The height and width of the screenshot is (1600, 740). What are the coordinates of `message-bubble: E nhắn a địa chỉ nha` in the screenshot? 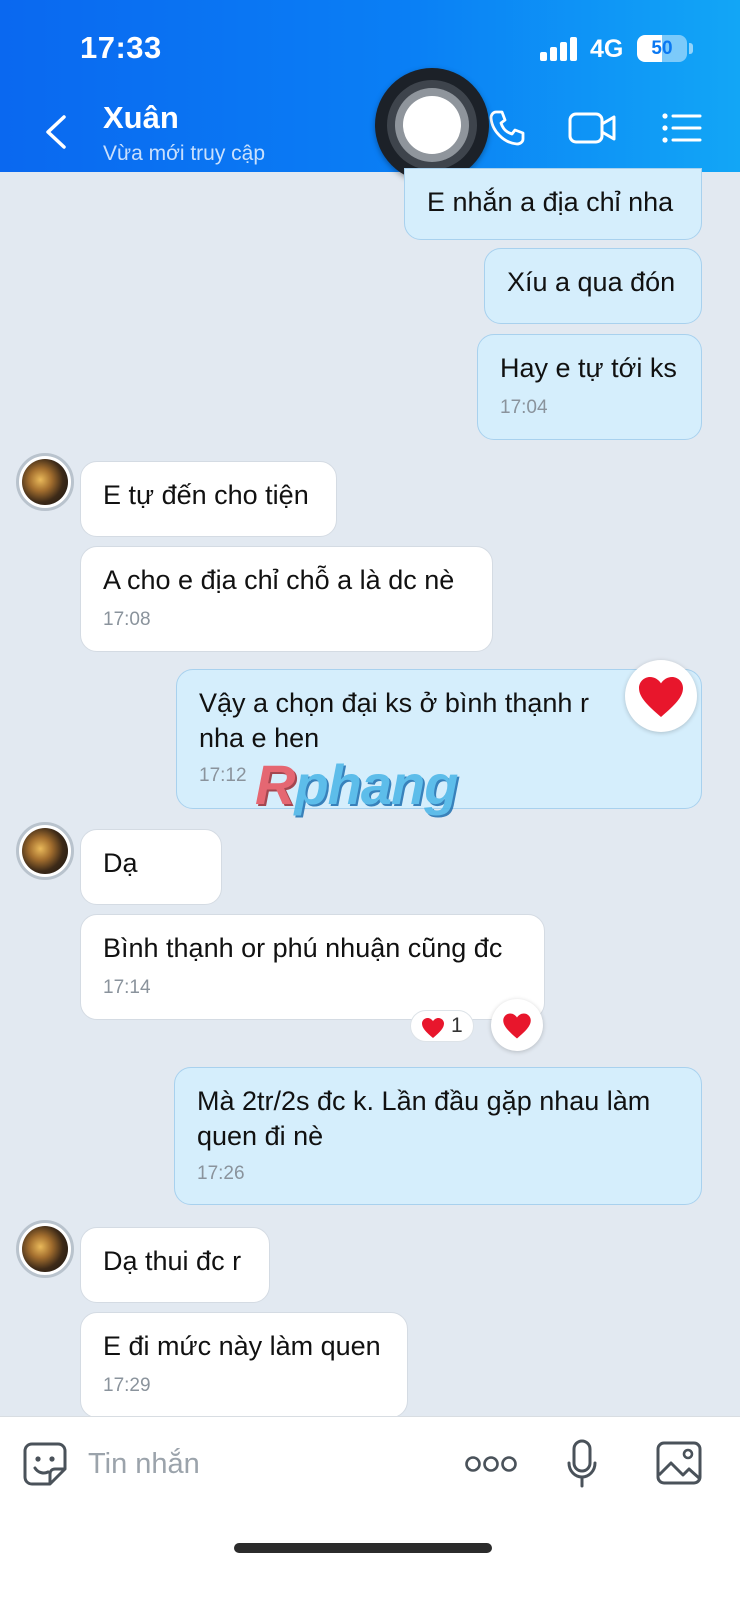 It's located at (553, 204).